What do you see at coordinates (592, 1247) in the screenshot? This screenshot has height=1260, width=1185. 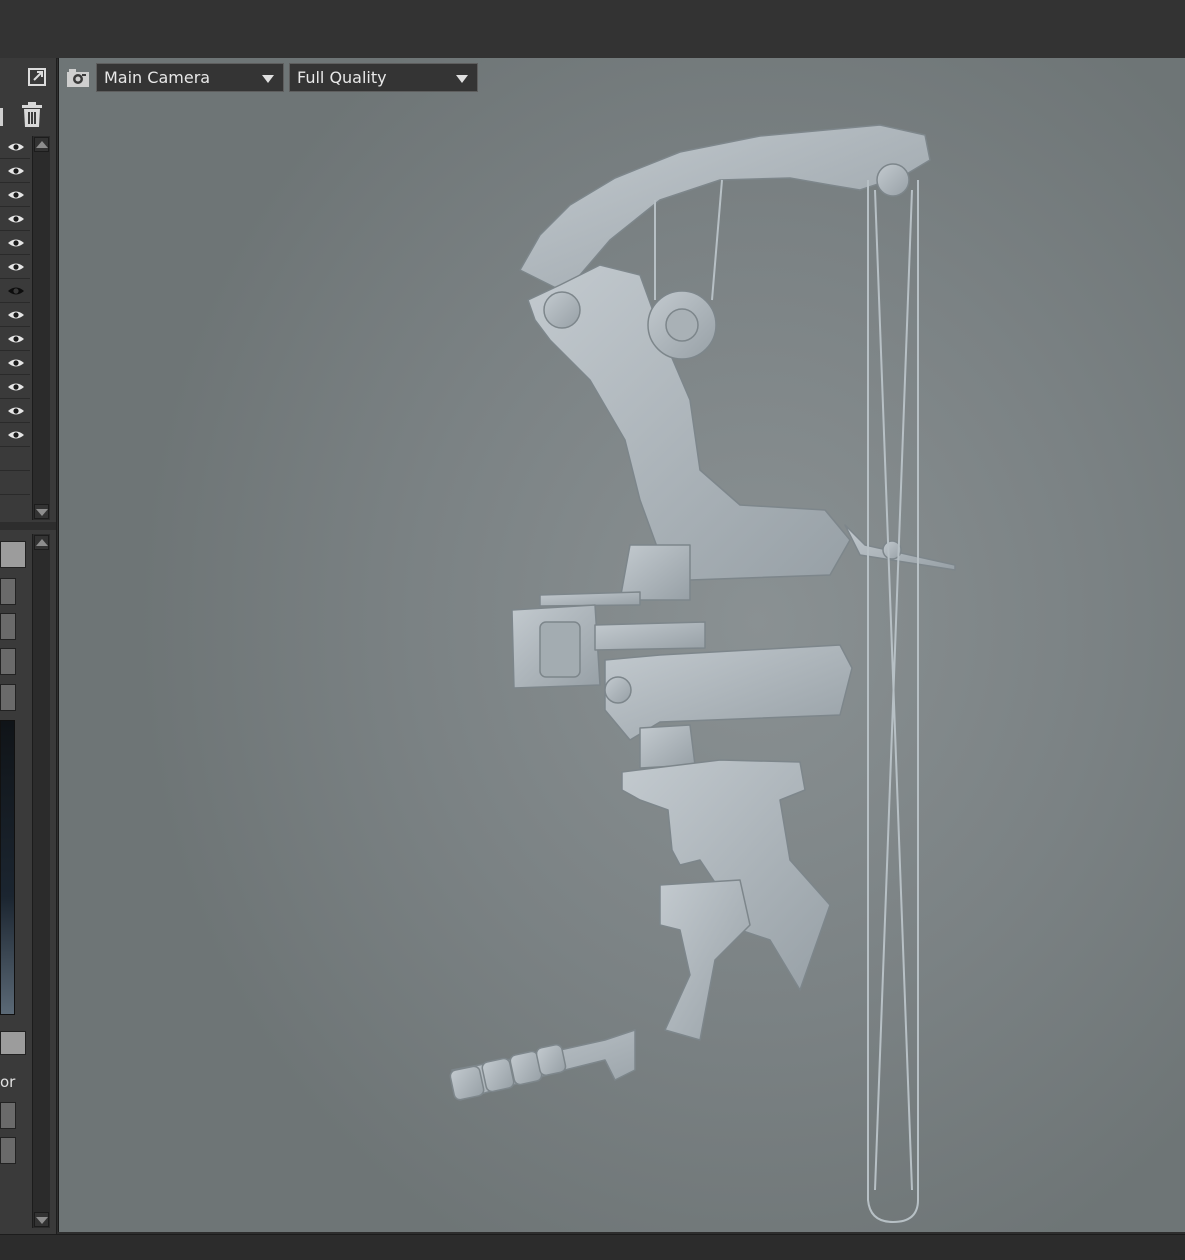 I see `status-bar` at bounding box center [592, 1247].